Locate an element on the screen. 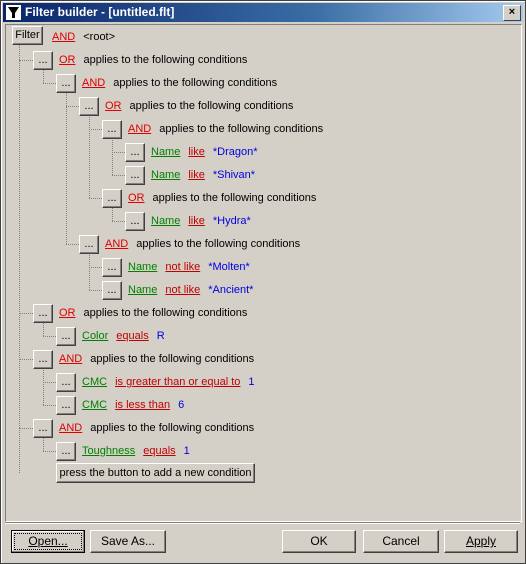  cancel-button-label: Cancel is located at coordinates (401, 541).